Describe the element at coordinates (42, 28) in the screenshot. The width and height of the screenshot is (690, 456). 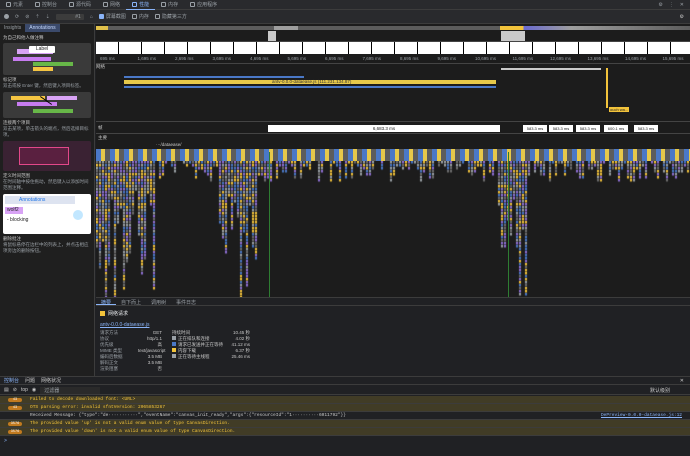
I see `tab-annotations: Annotations` at that location.